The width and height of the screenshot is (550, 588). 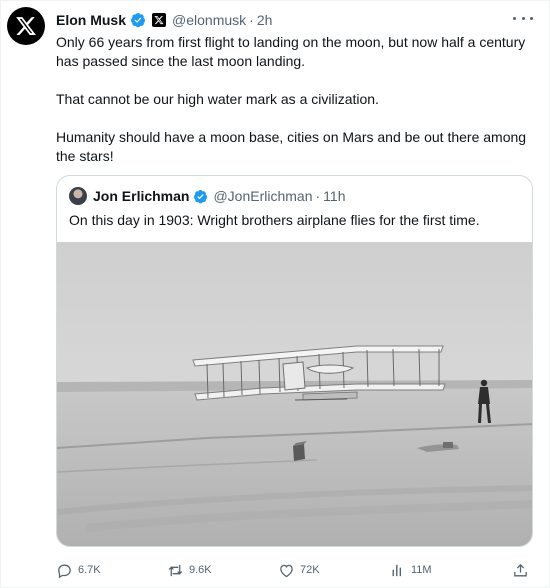 What do you see at coordinates (78, 196) in the screenshot?
I see `quoted-author-avatar` at bounding box center [78, 196].